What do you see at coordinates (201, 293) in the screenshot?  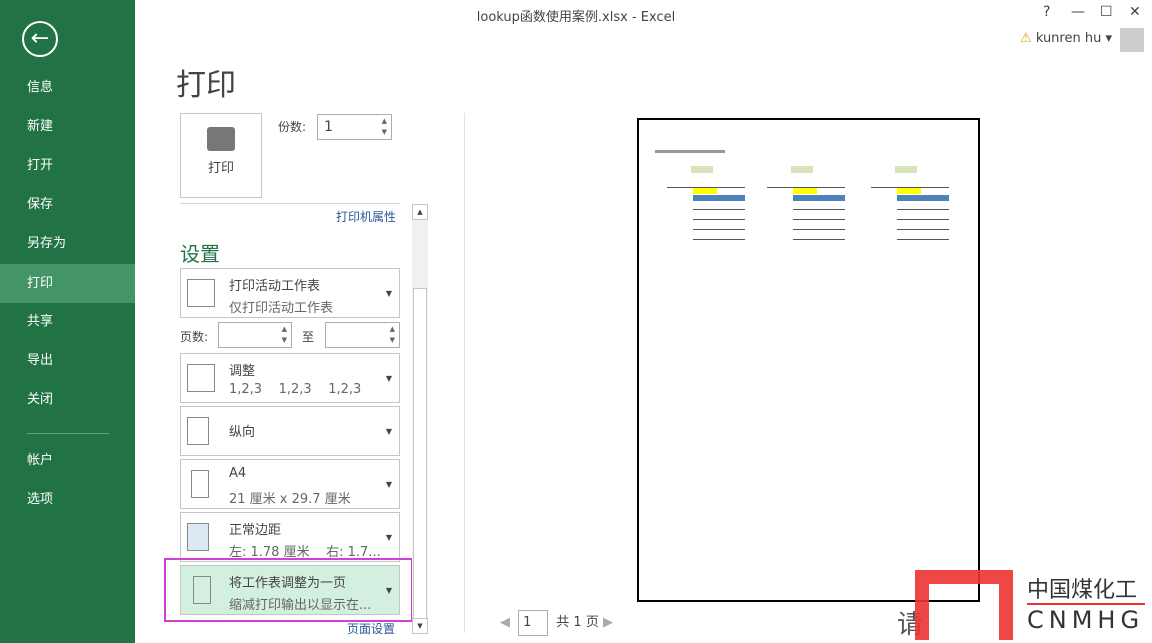 I see `sheet-grid-icon` at bounding box center [201, 293].